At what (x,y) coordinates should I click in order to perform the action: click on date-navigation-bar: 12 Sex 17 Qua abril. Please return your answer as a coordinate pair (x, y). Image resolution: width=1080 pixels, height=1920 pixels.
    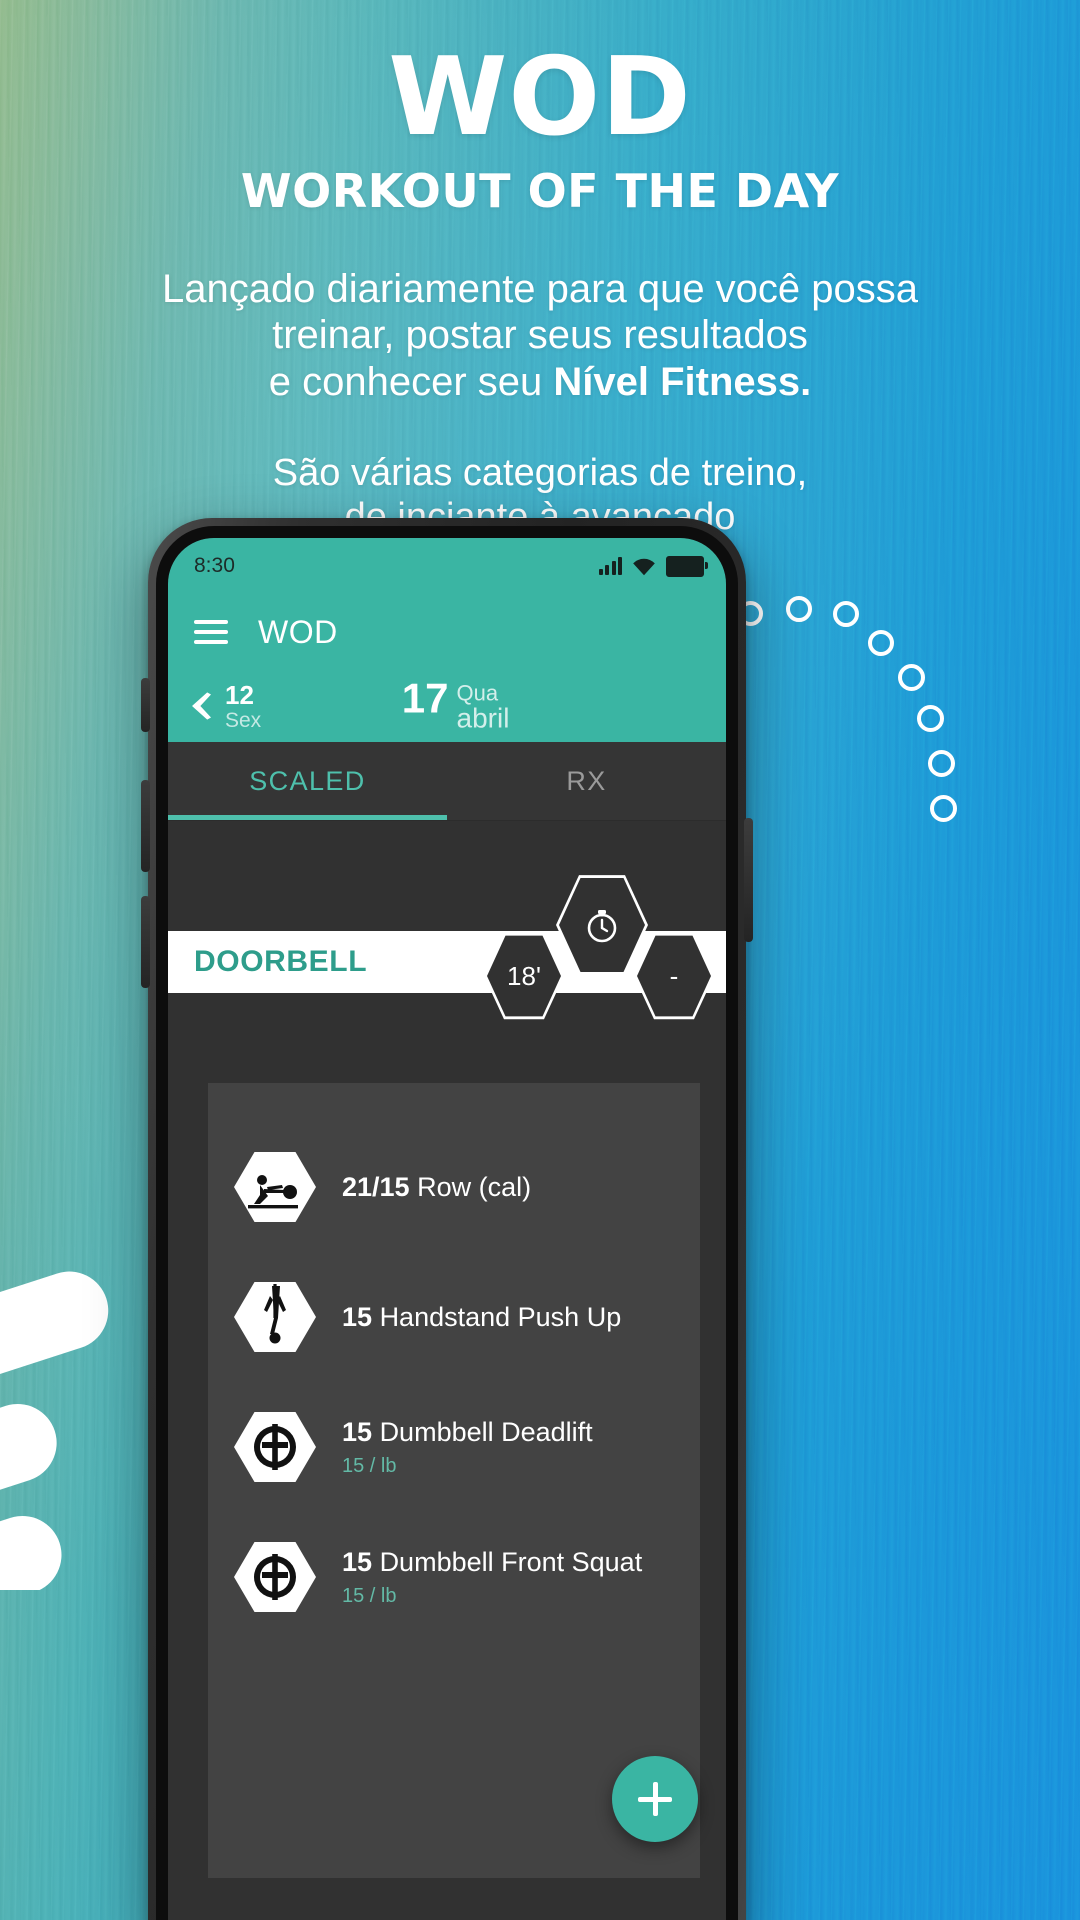
    Looking at the image, I should click on (447, 706).